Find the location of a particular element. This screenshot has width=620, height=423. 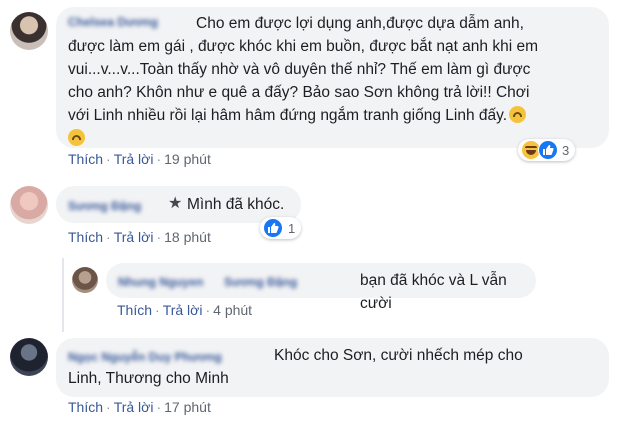

timestamp: 18 phút is located at coordinates (187, 237).